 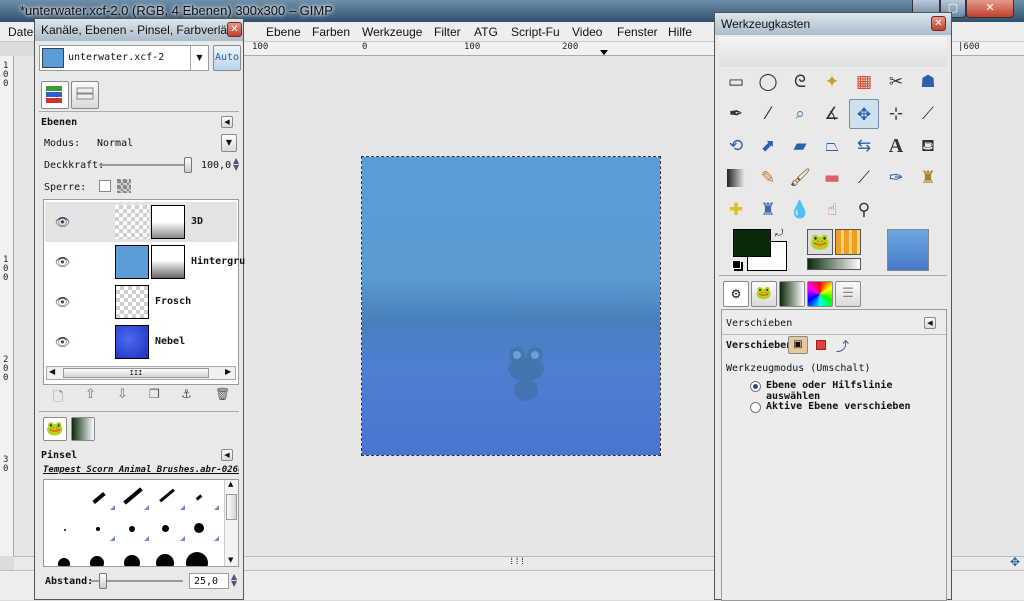 What do you see at coordinates (752, 243) in the screenshot?
I see `foreground-color-swatch` at bounding box center [752, 243].